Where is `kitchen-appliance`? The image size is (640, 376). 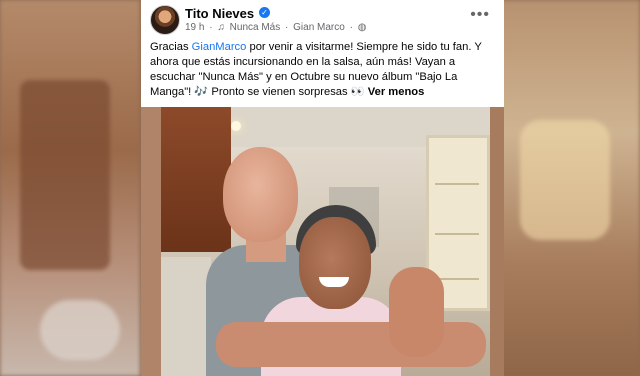
kitchen-appliance is located at coordinates (186, 316).